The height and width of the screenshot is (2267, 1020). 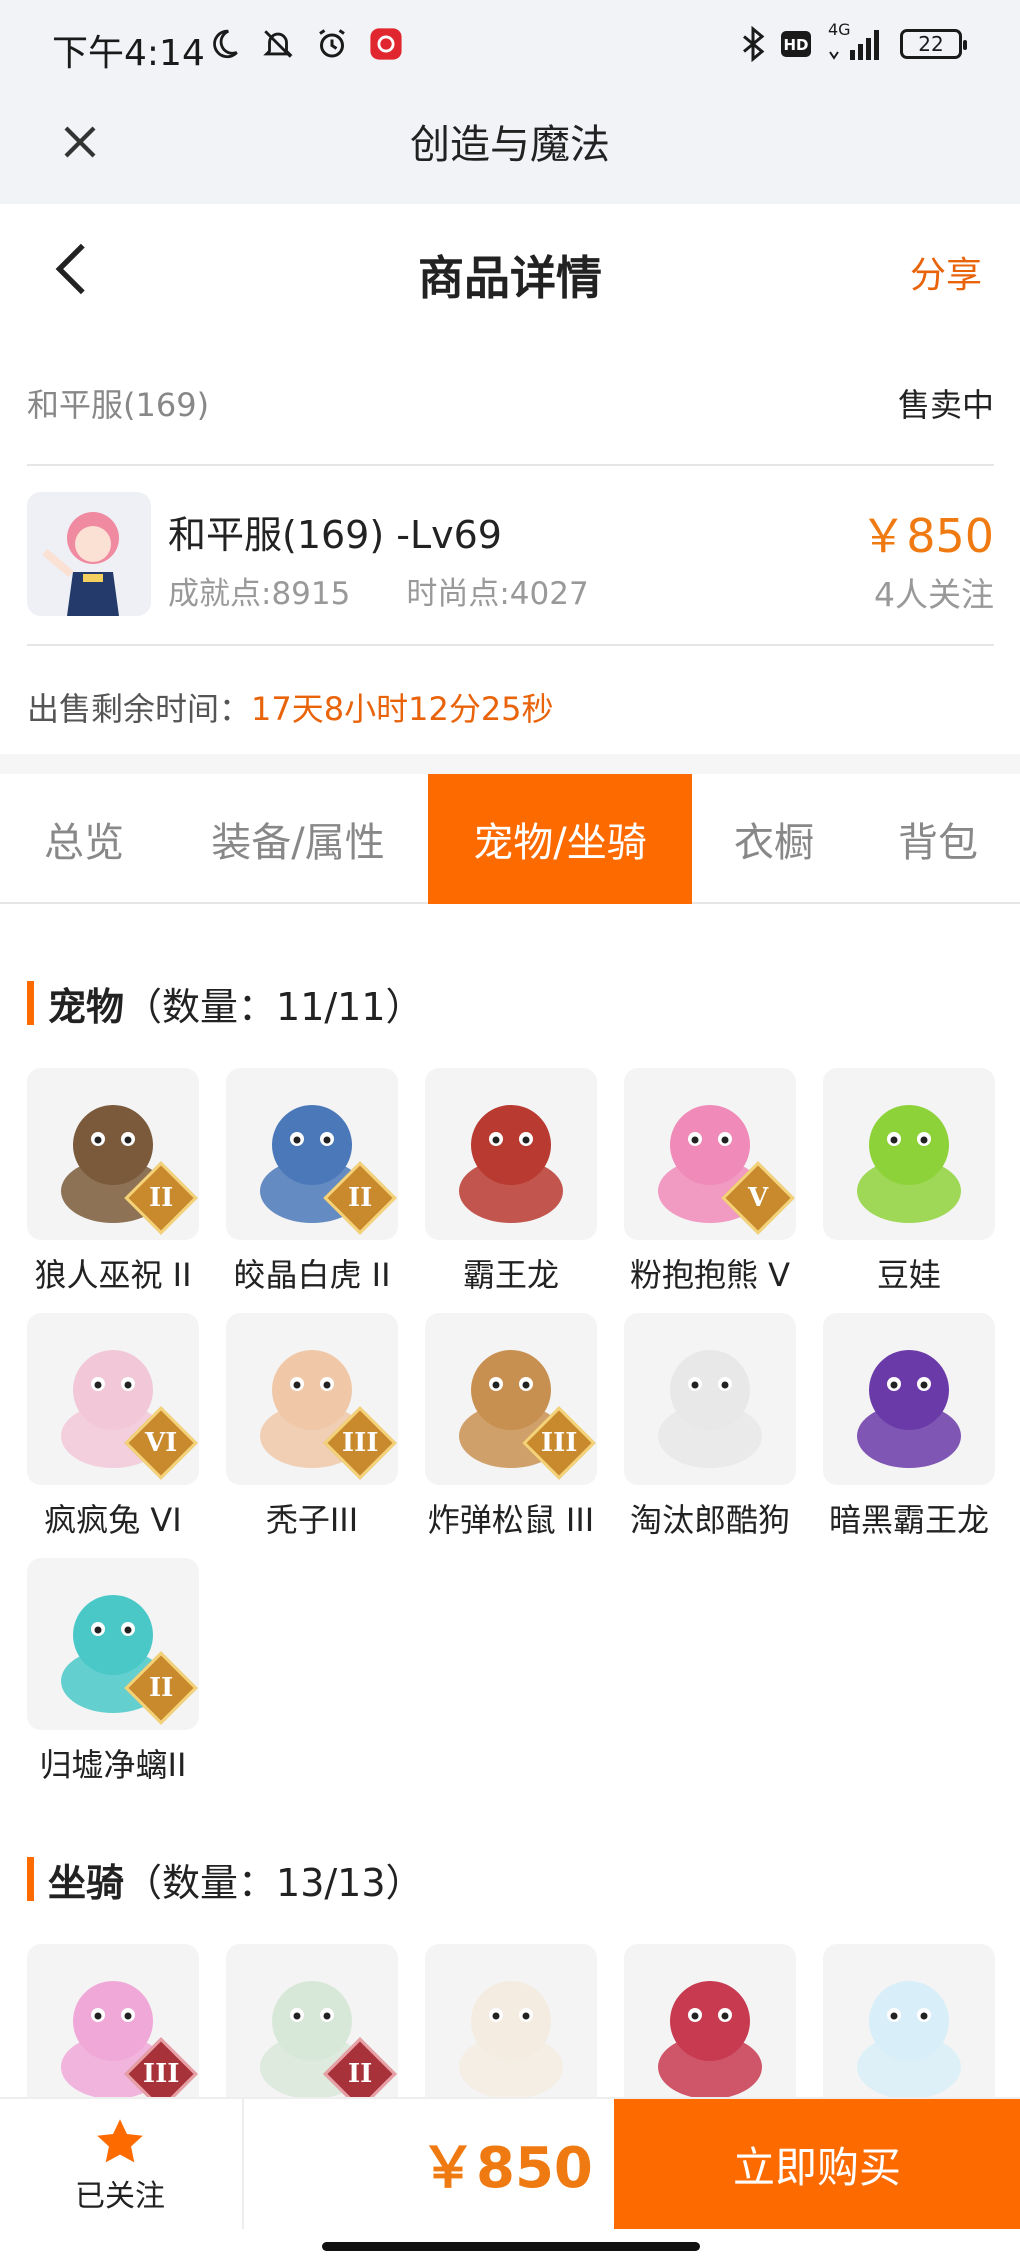 I want to click on character-avatar, so click(x=89, y=554).